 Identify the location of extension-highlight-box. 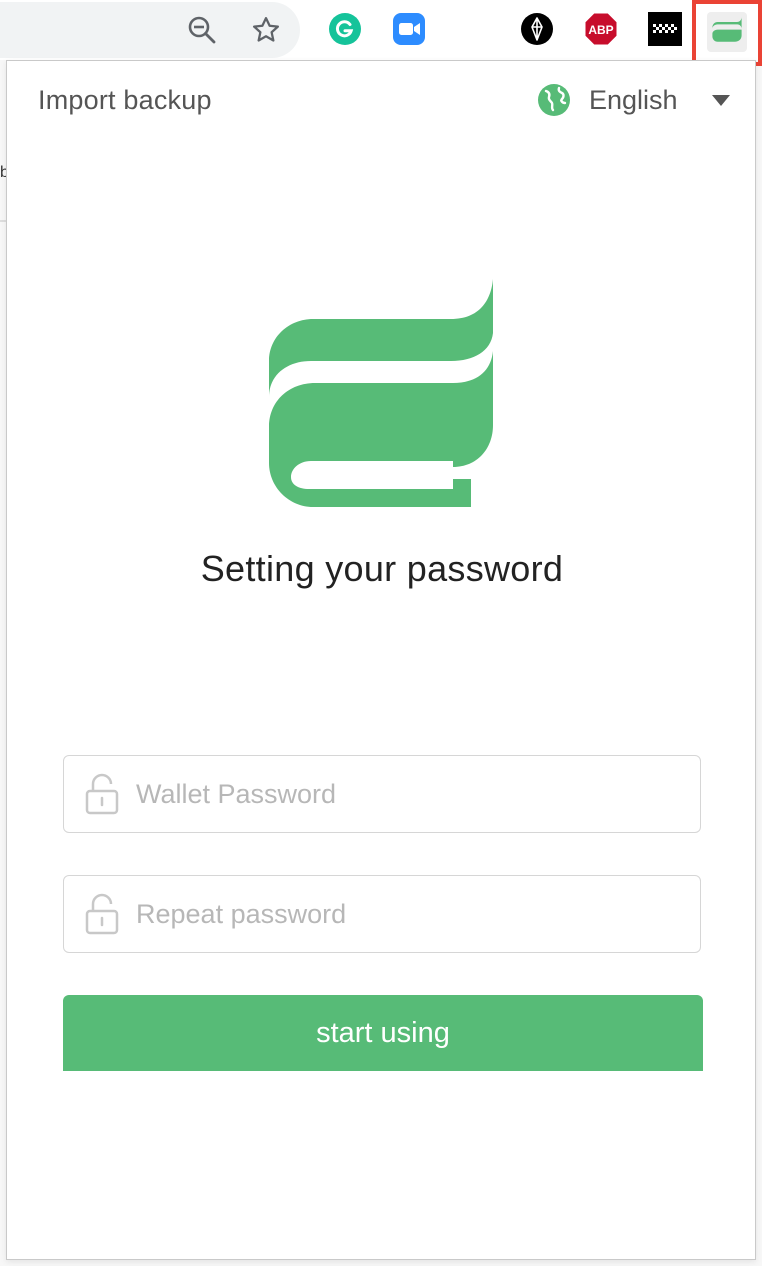
(727, 33).